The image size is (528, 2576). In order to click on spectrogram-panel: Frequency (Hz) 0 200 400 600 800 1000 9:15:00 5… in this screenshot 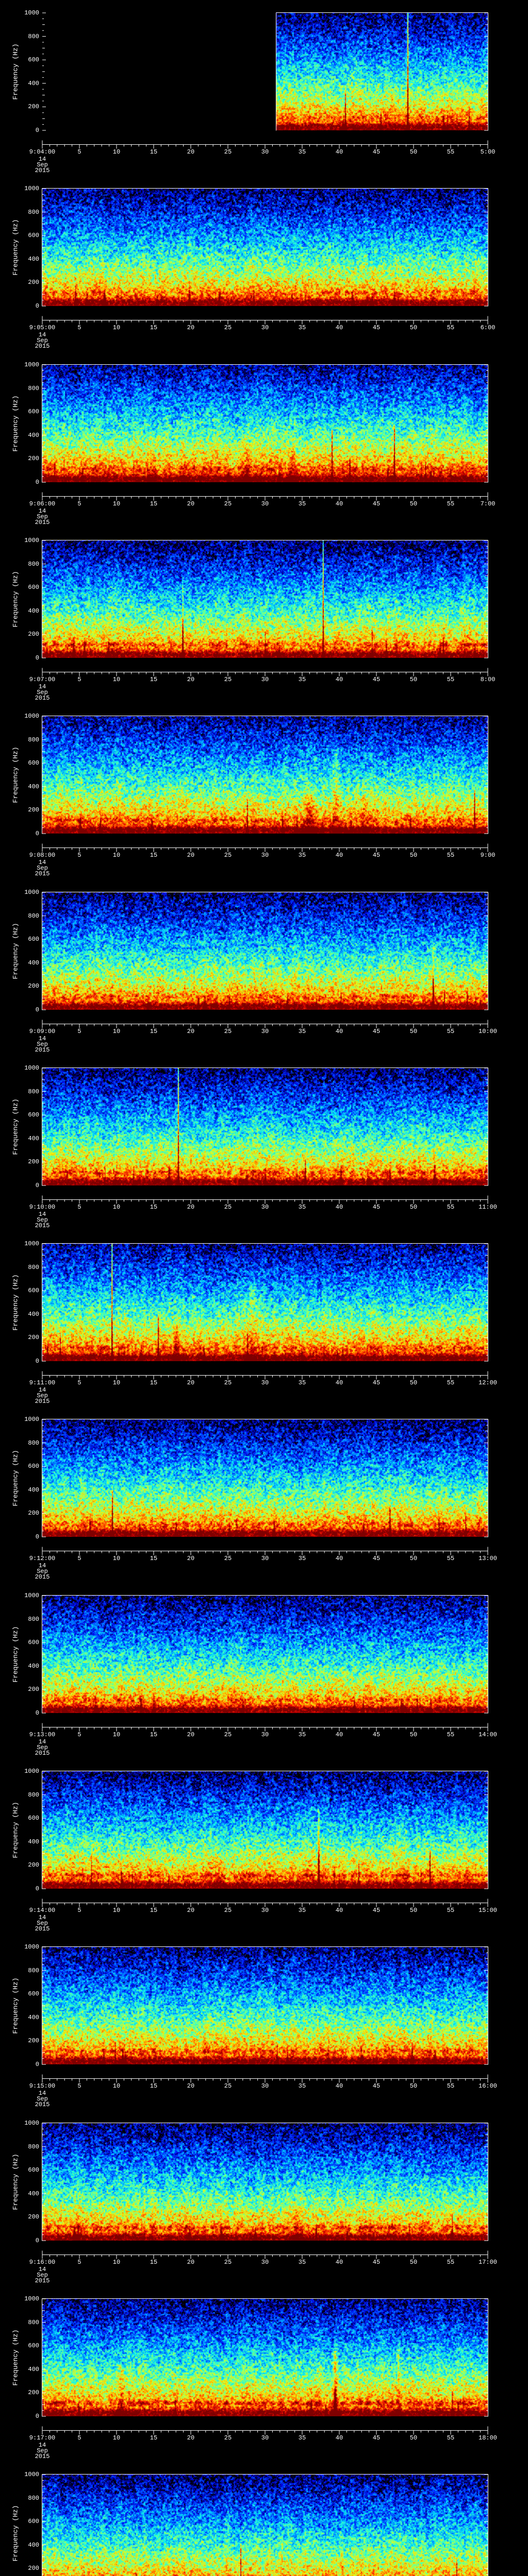, I will do `click(264, 2022)`.